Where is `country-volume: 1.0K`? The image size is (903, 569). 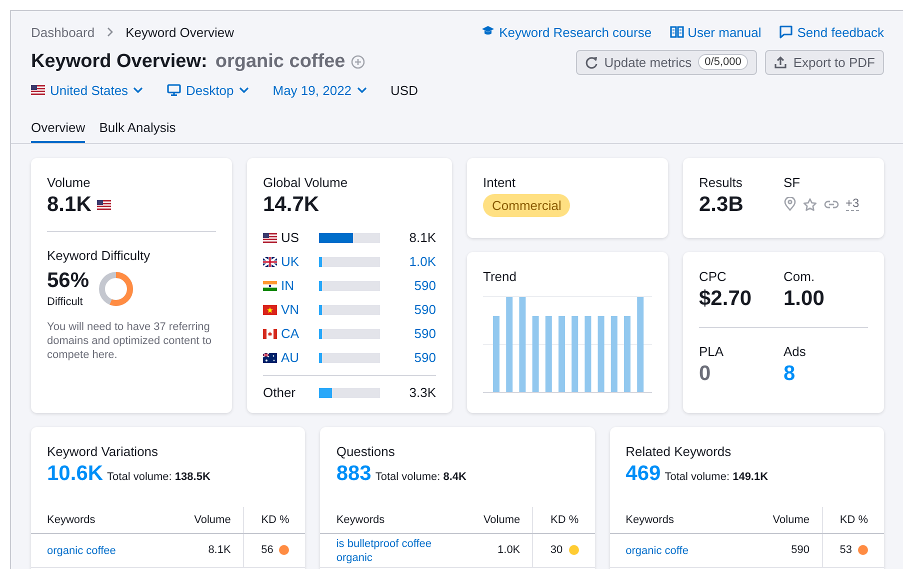
country-volume: 1.0K is located at coordinates (409, 261).